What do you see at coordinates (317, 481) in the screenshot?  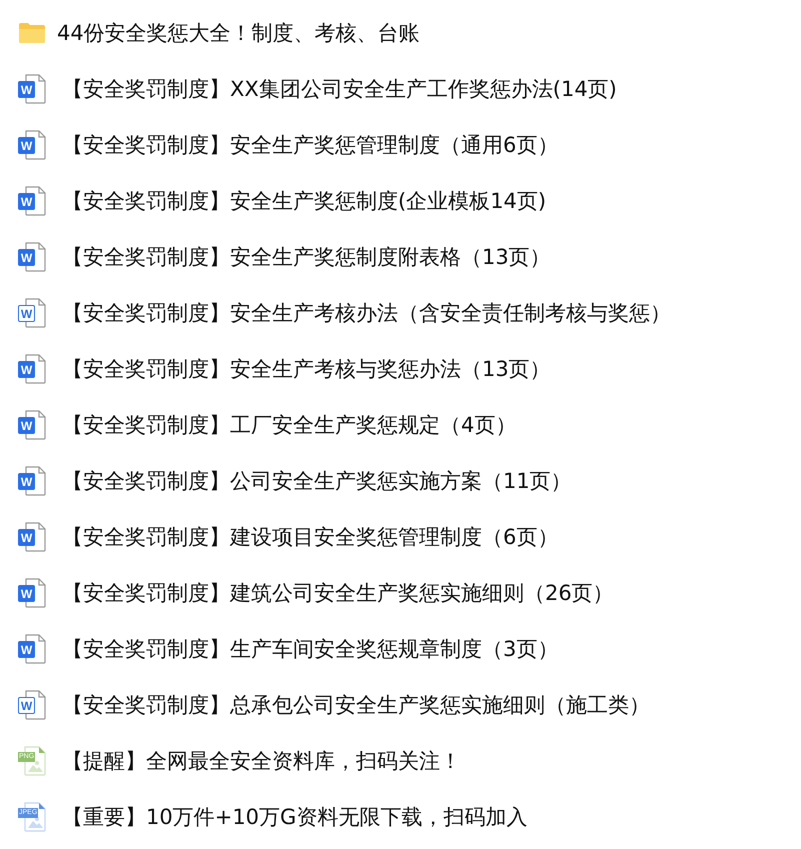 I see `file-name: 【安全奖罚制度】公司安全生产奖惩实施方案（11页）` at bounding box center [317, 481].